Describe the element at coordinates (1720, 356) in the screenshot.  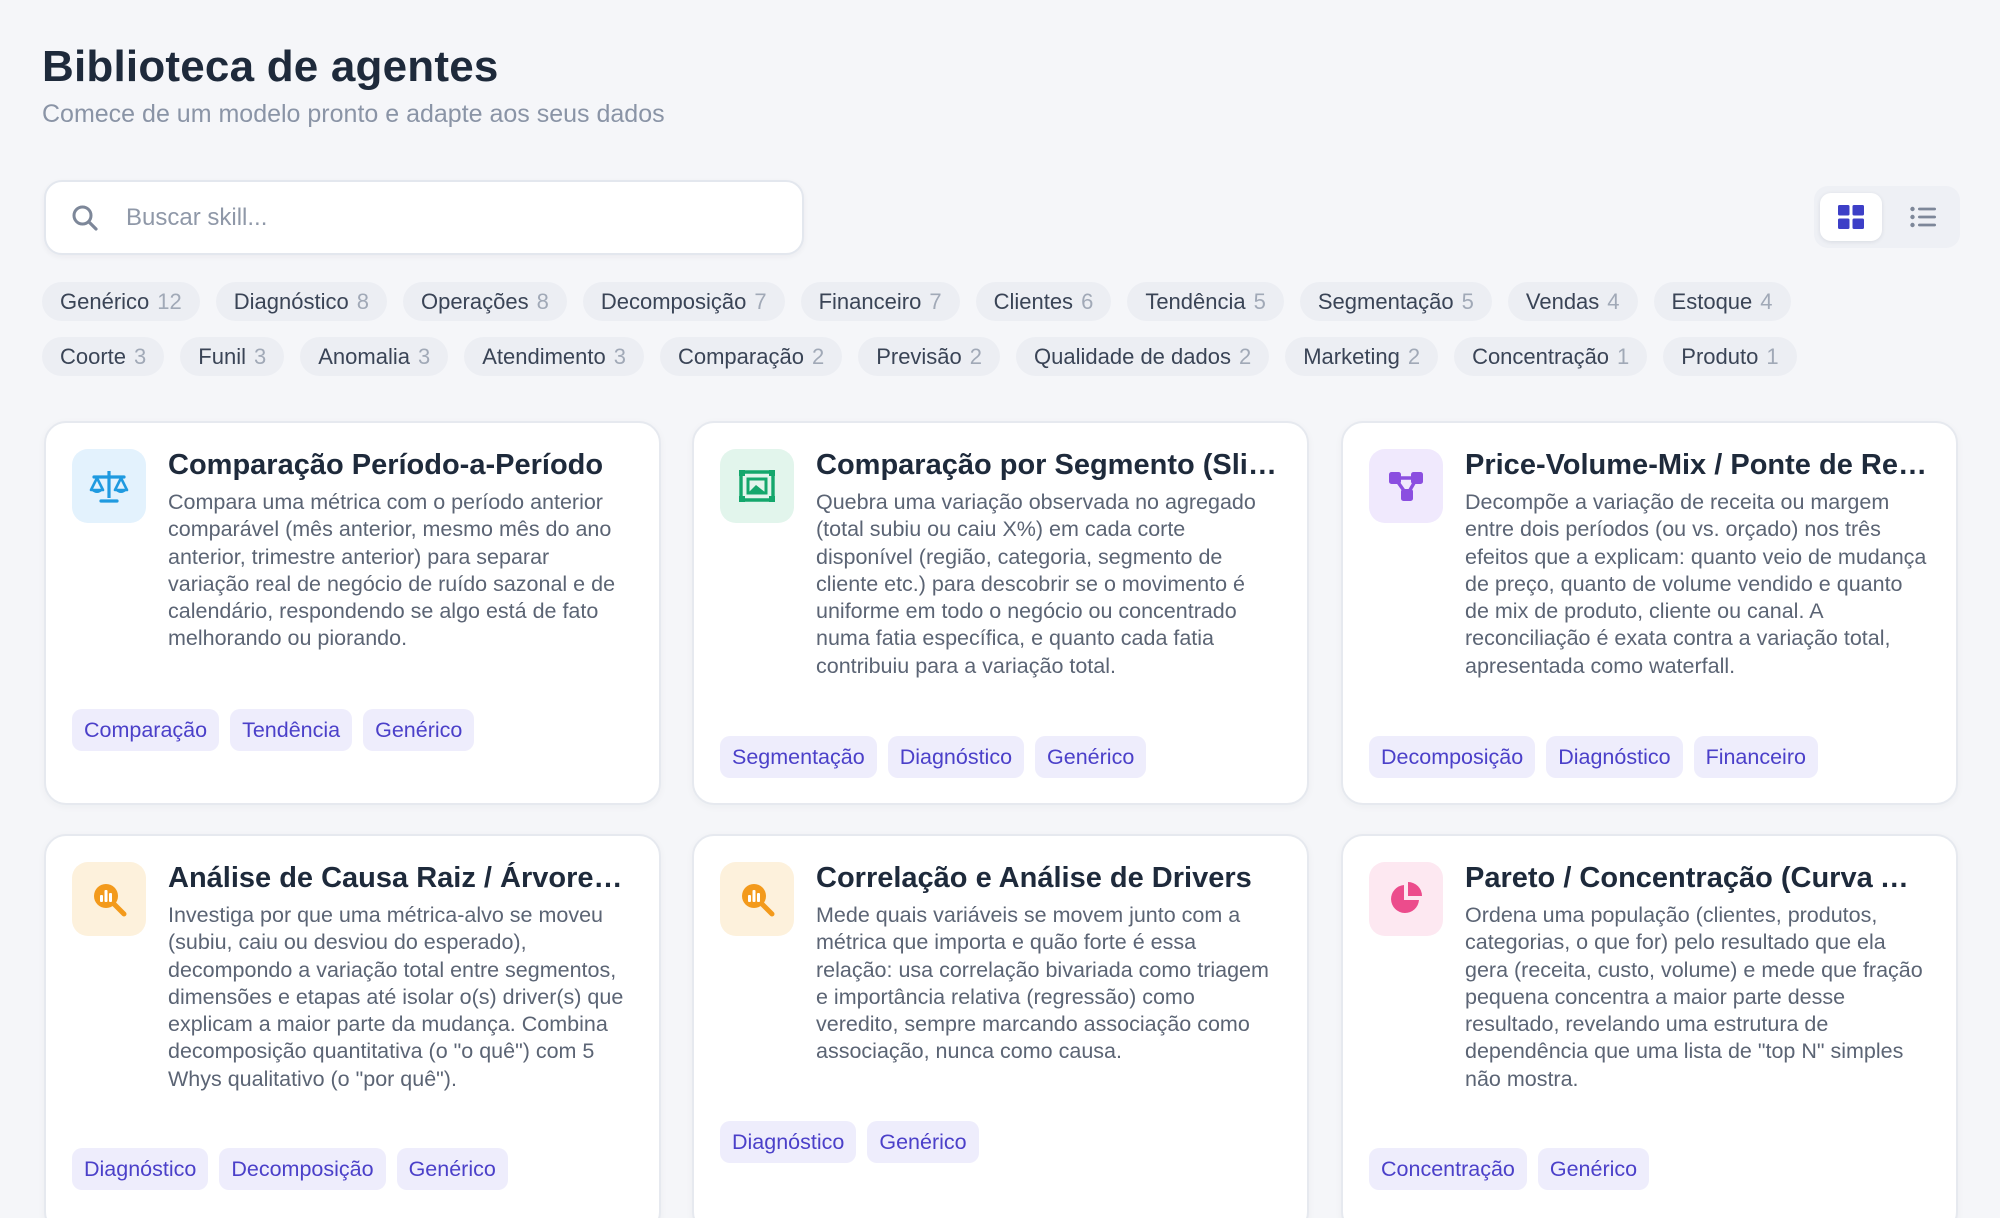
I see `chip-label: Produto` at that location.